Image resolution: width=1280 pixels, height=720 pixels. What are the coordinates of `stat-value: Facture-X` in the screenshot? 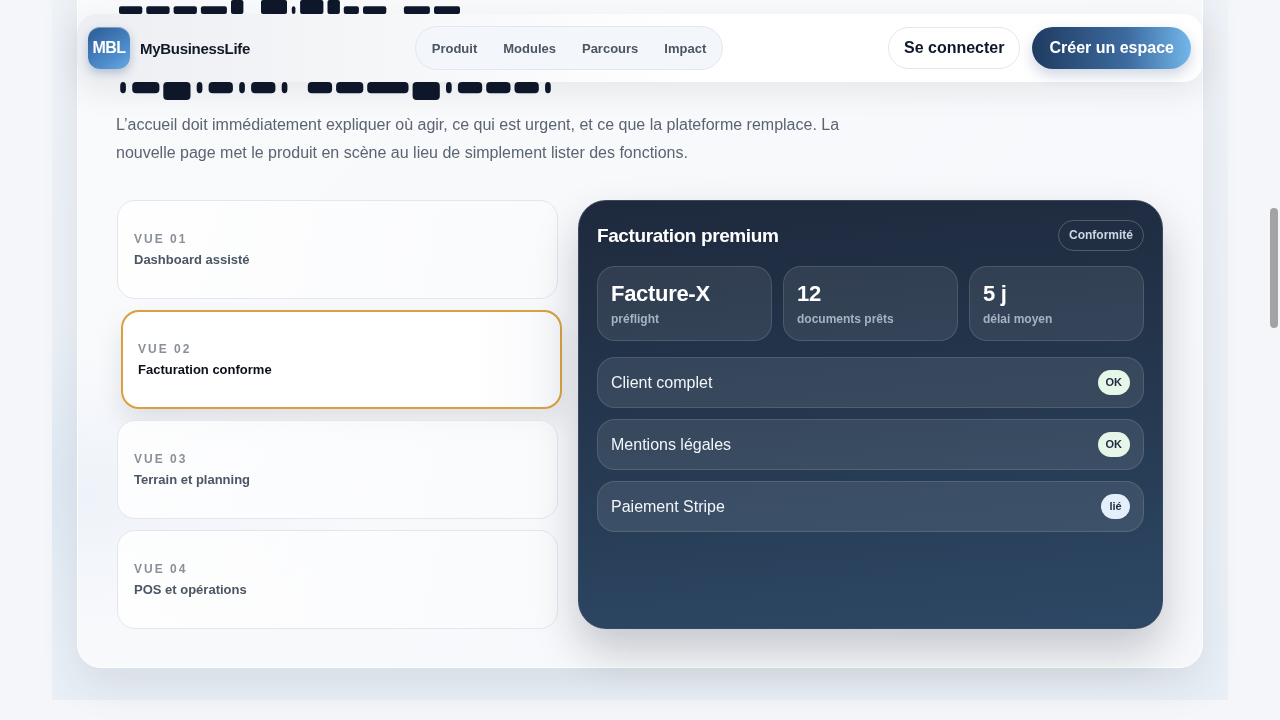 It's located at (661, 294).